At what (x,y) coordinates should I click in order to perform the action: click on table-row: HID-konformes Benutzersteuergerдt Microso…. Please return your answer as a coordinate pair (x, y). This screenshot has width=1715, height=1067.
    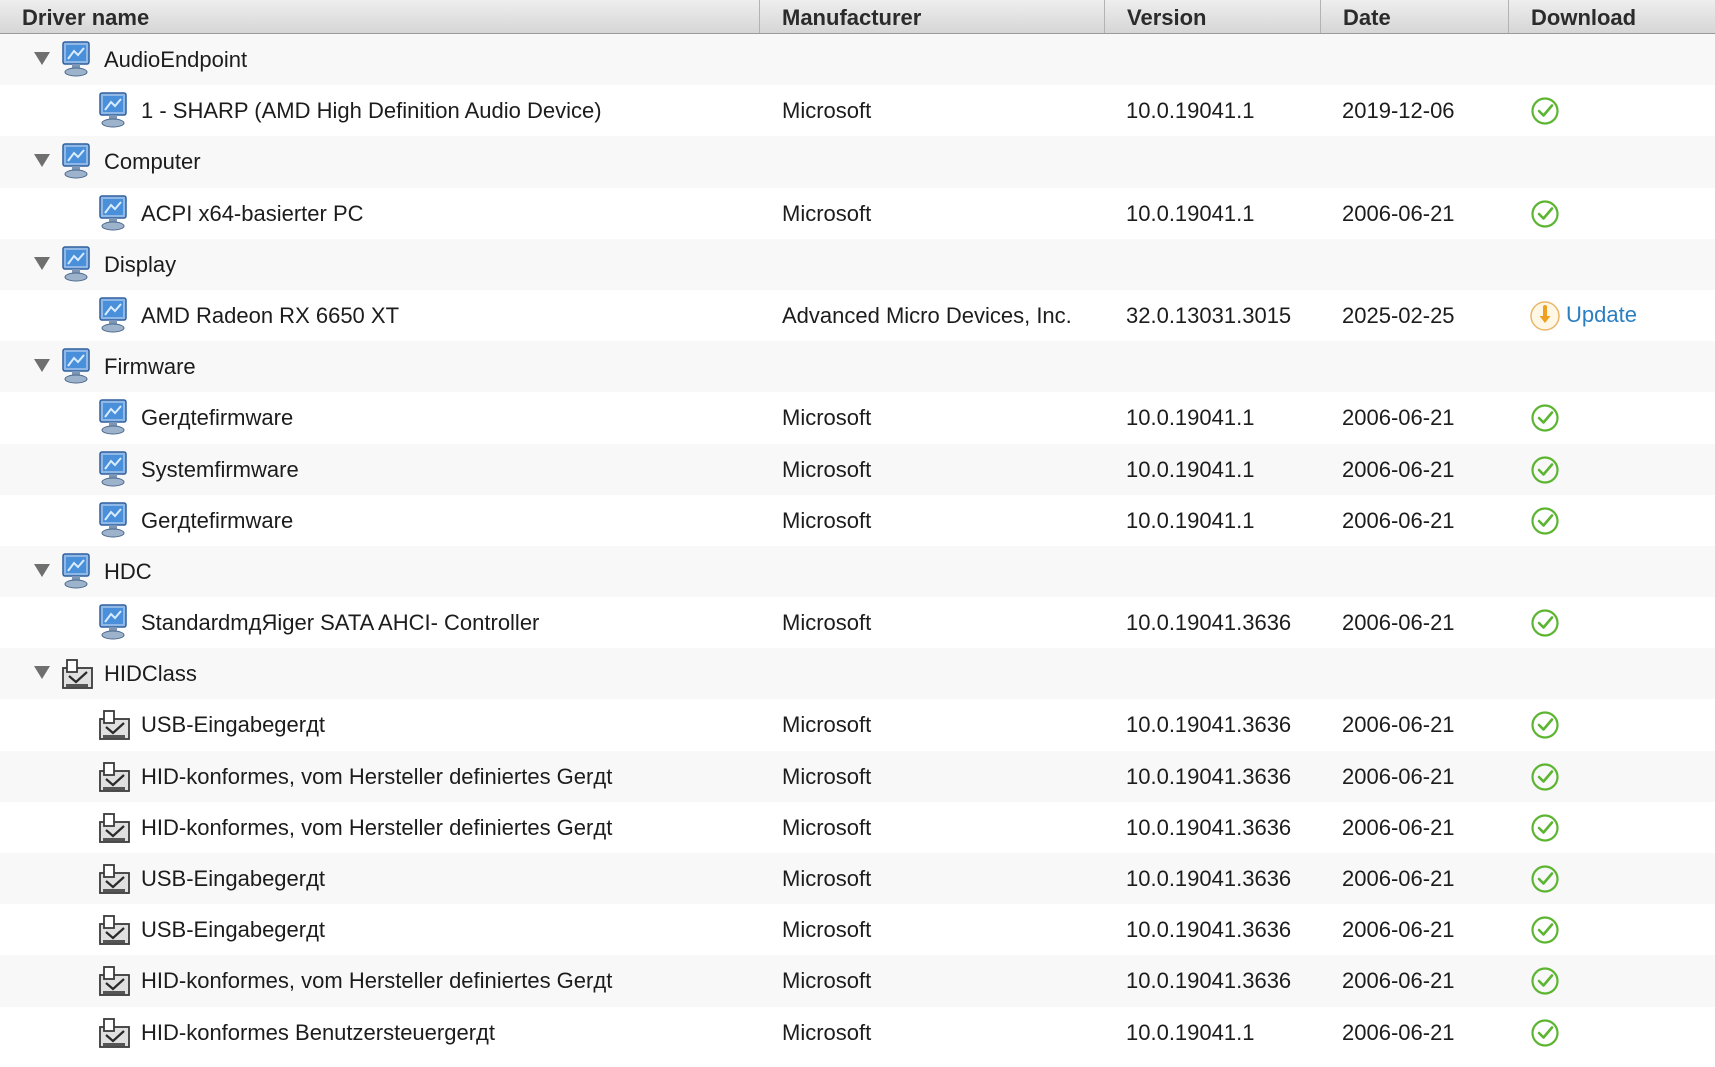
    Looking at the image, I should click on (857, 1032).